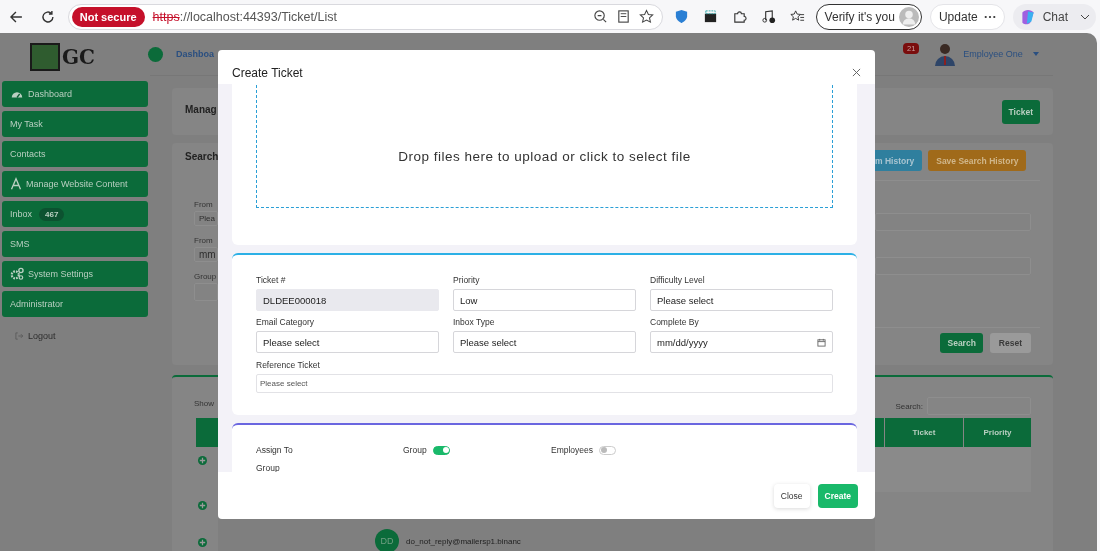 This screenshot has height=551, width=1100. What do you see at coordinates (1035, 54) in the screenshot?
I see `caret-icon` at bounding box center [1035, 54].